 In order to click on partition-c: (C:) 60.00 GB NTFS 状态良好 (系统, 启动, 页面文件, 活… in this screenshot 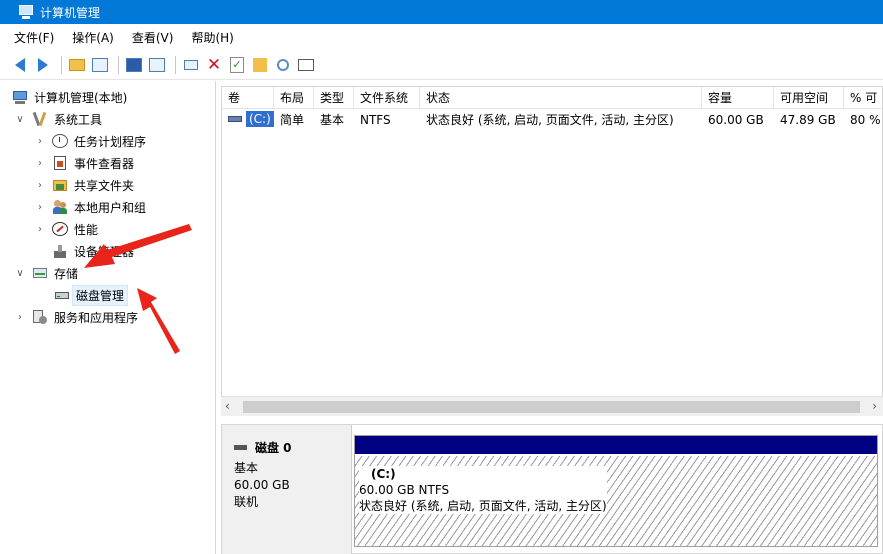, I will do `click(616, 491)`.